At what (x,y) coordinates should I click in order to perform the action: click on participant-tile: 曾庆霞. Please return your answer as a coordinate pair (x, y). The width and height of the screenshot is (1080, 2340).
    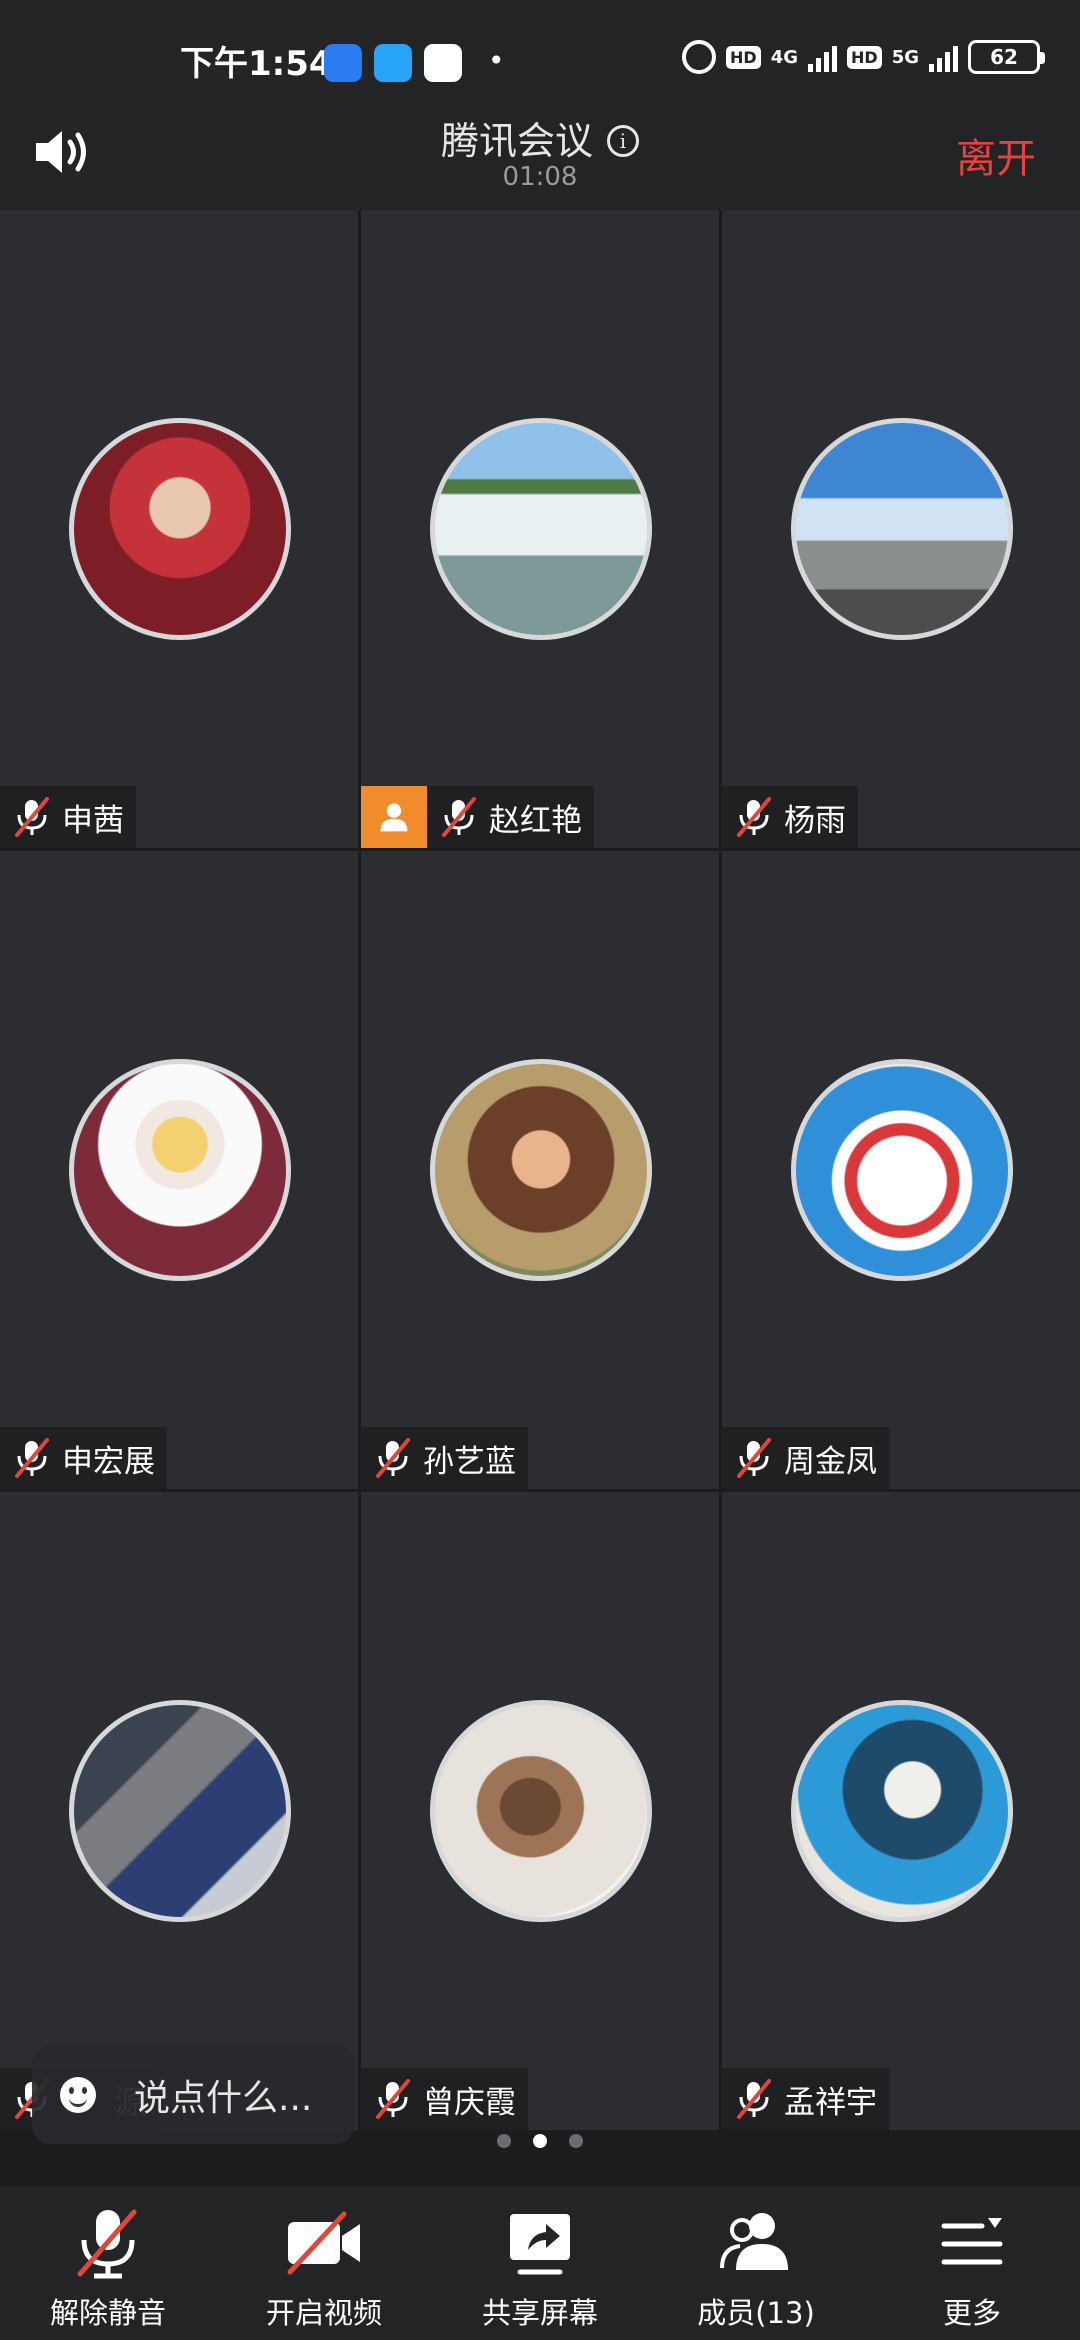
    Looking at the image, I should click on (540, 1811).